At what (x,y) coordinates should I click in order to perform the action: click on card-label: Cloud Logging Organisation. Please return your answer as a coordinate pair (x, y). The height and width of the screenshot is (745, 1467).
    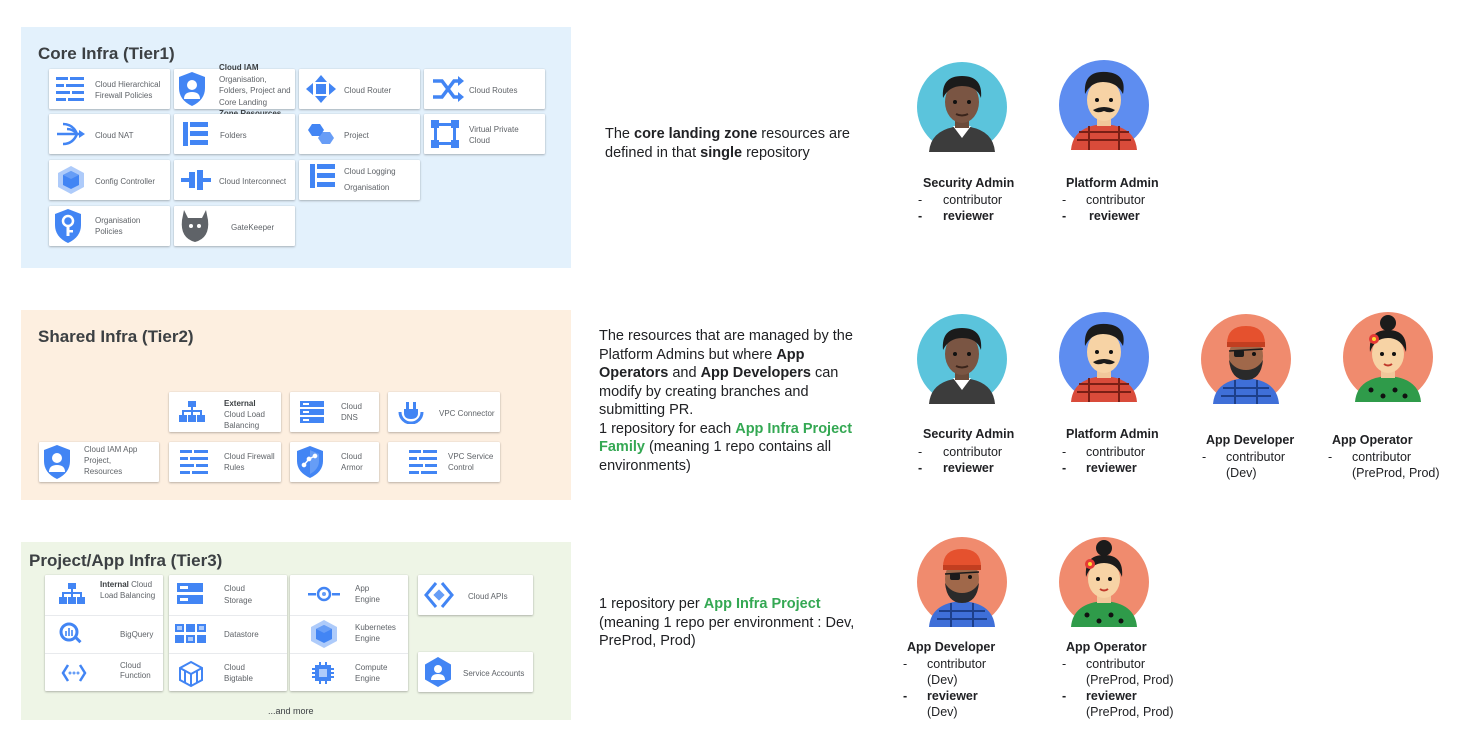
    Looking at the image, I should click on (370, 179).